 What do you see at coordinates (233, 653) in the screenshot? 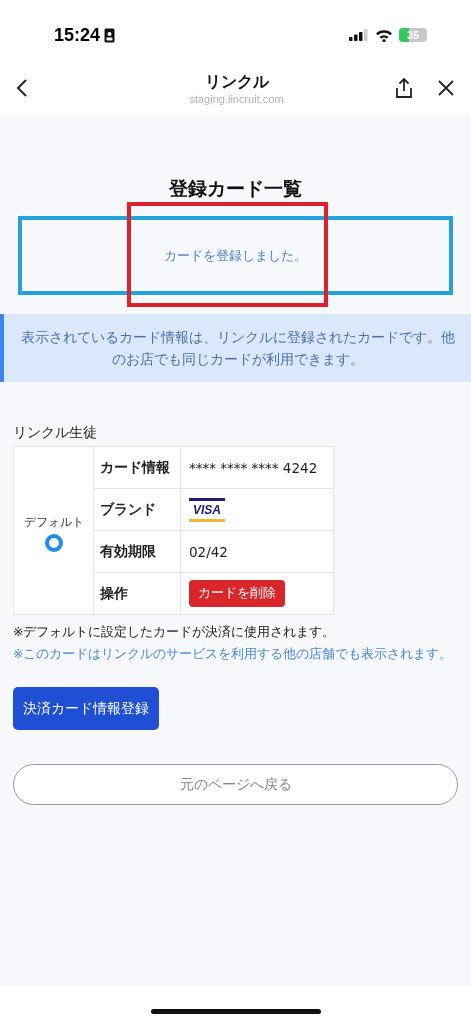
I see `note-text: ※このカードはリンクルのサービスを利用する他の店舗でも表示されます。` at bounding box center [233, 653].